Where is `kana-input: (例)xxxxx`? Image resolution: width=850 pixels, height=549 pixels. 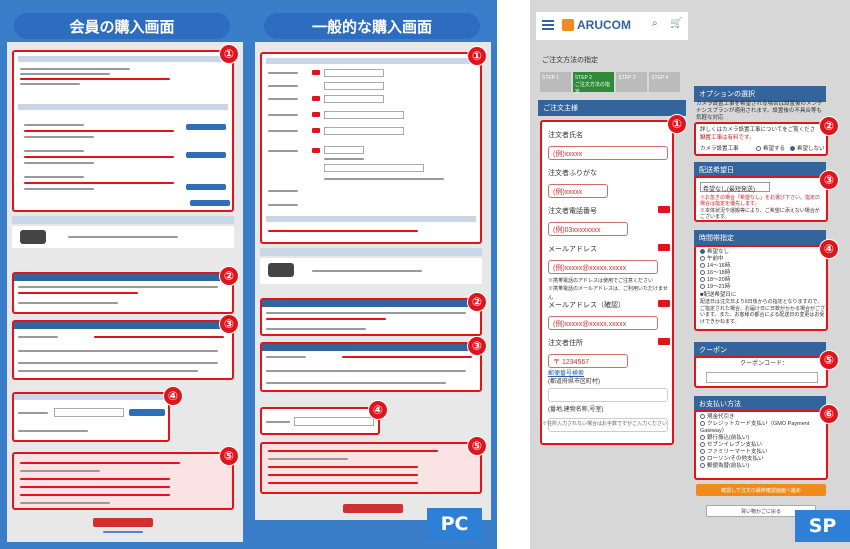 kana-input: (例)xxxxx is located at coordinates (578, 191).